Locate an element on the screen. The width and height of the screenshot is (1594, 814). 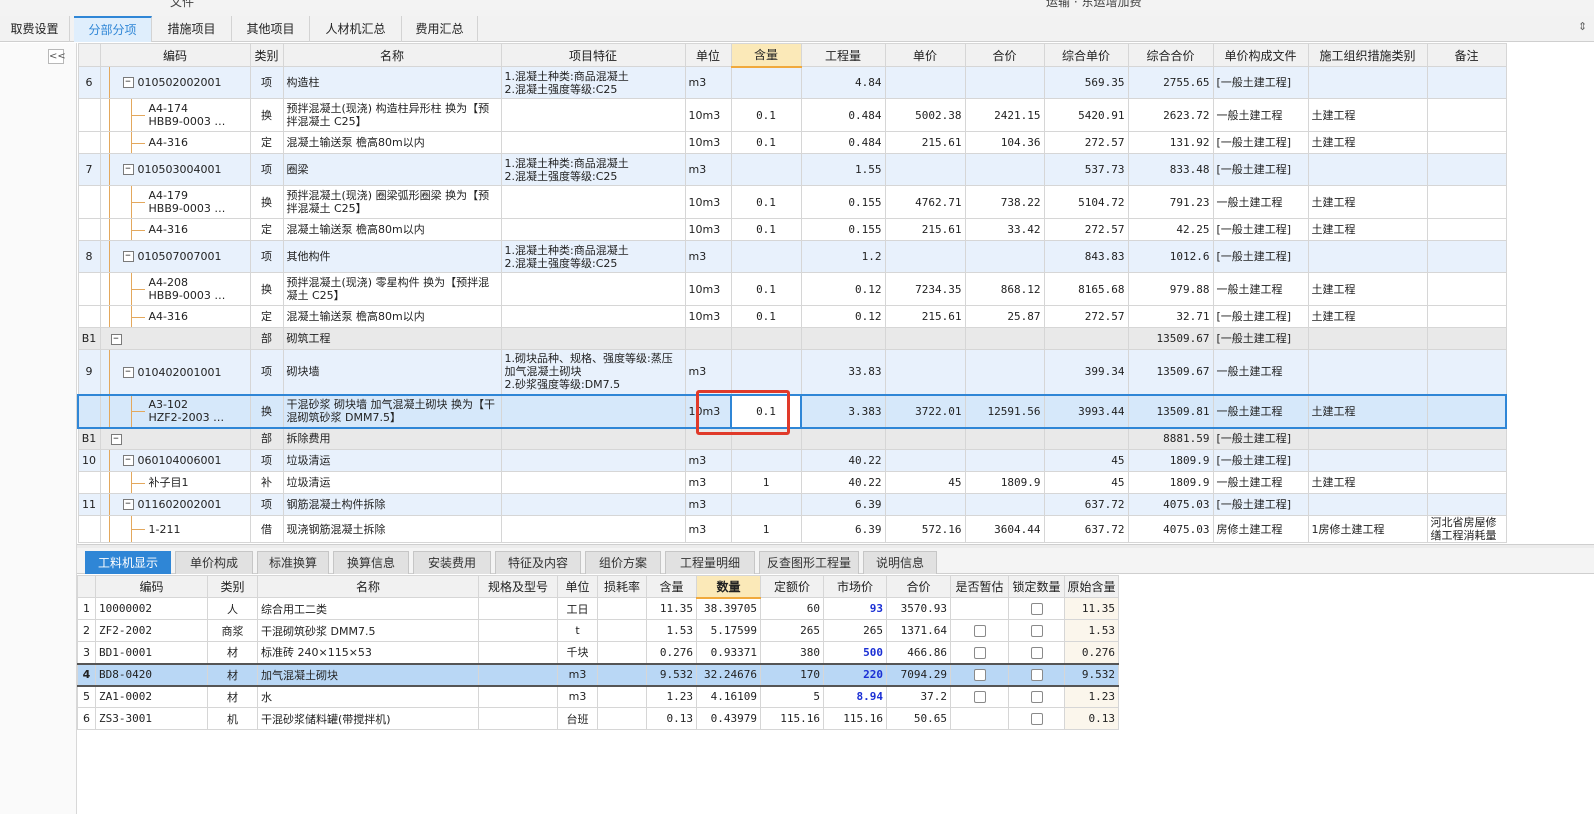
row-quantity is located at coordinates (843, 438).